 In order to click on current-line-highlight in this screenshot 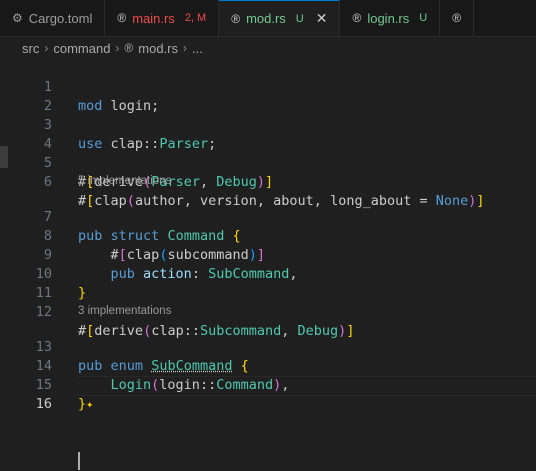, I will do `click(307, 386)`.